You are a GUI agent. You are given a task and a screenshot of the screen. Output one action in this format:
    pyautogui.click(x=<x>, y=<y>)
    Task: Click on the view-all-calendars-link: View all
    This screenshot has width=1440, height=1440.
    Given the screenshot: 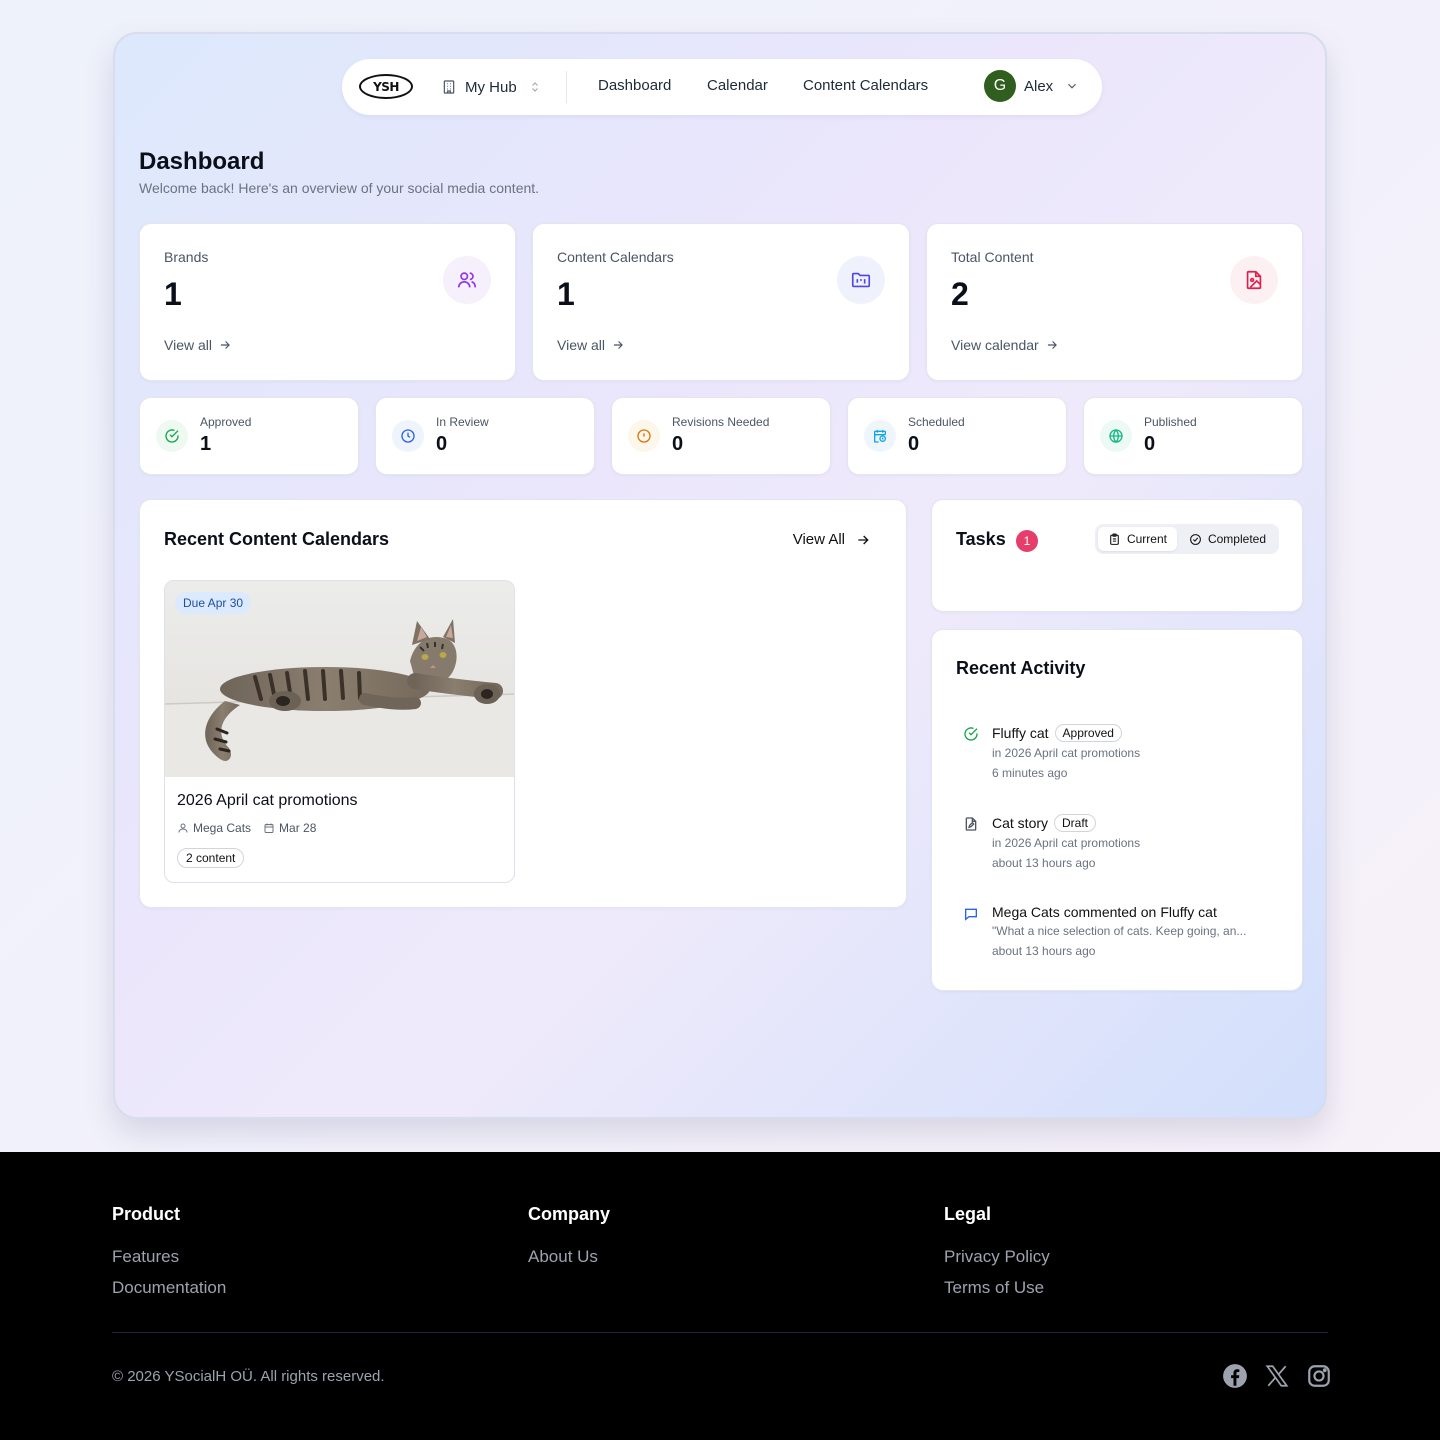 What is the action you would take?
    pyautogui.click(x=591, y=345)
    